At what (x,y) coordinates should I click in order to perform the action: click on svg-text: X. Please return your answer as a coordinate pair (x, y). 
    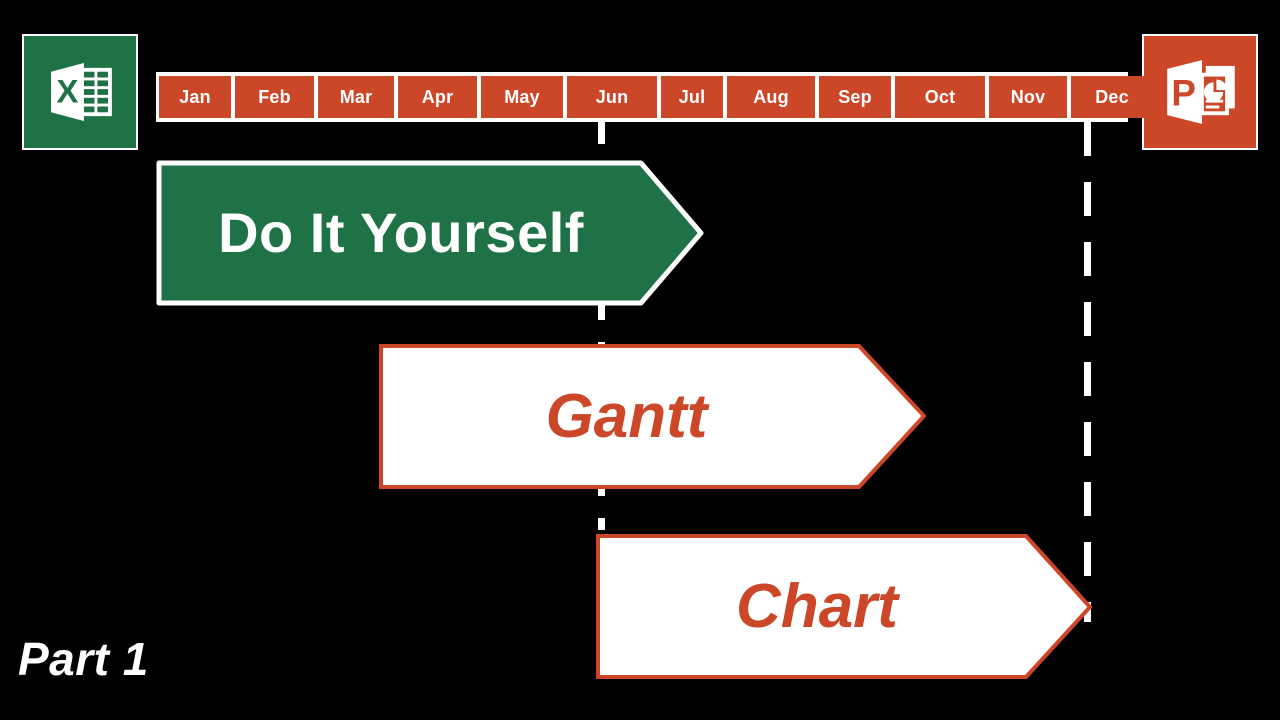
    Looking at the image, I should click on (68, 91).